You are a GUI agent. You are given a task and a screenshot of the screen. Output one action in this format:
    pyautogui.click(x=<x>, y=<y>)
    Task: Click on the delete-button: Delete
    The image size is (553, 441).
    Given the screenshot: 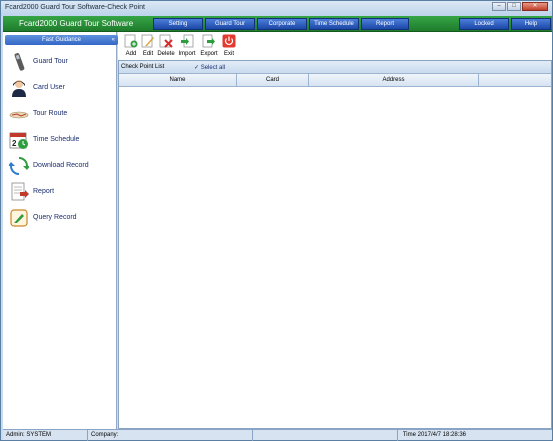 What is the action you would take?
    pyautogui.click(x=166, y=45)
    